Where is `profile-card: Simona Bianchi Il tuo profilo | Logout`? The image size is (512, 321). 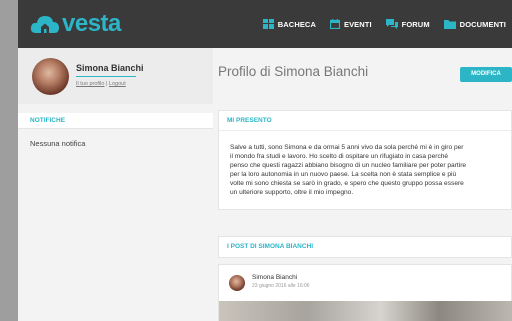
profile-card: Simona Bianchi Il tuo profilo | Logout is located at coordinates (115, 76).